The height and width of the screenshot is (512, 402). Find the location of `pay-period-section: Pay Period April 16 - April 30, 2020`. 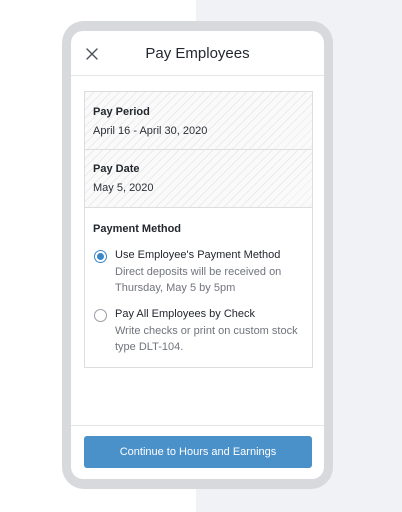

pay-period-section: Pay Period April 16 - April 30, 2020 is located at coordinates (198, 121).